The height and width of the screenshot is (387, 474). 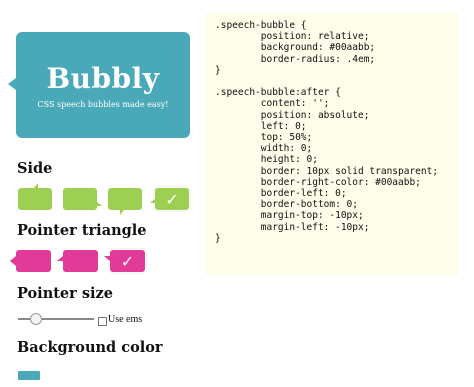 What do you see at coordinates (327, 171) in the screenshot?
I see `code-line: border: 10px solid transparent;` at bounding box center [327, 171].